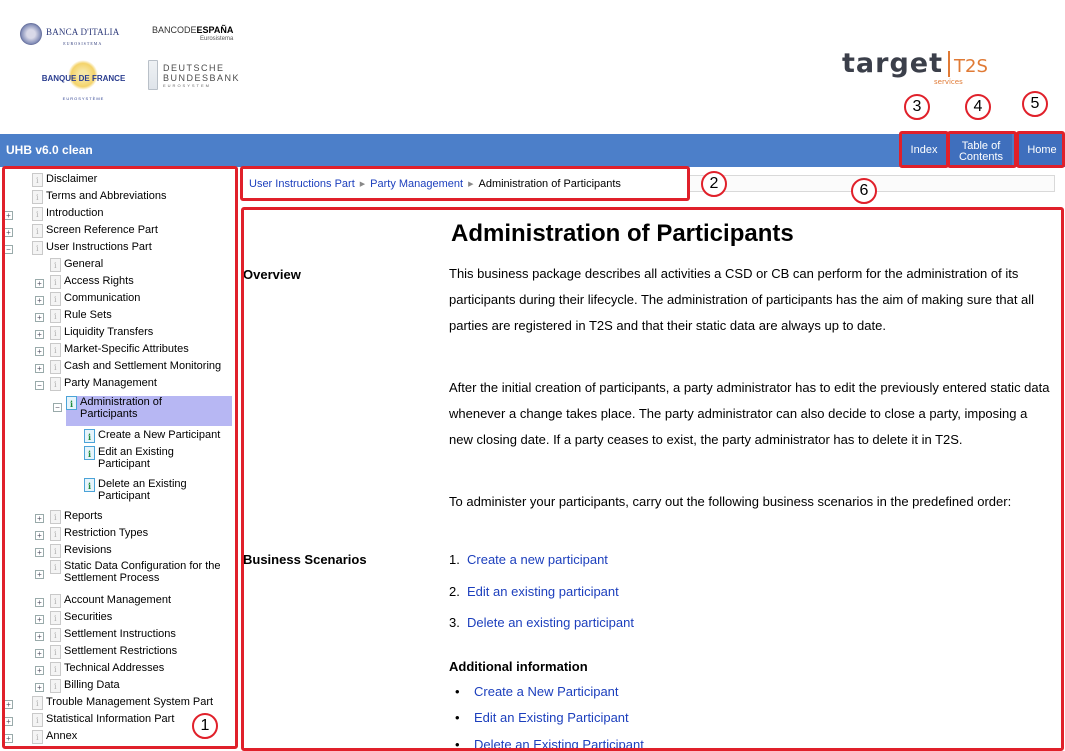 This screenshot has width=1065, height=751. What do you see at coordinates (1042, 150) in the screenshot?
I see `home-button: Home` at bounding box center [1042, 150].